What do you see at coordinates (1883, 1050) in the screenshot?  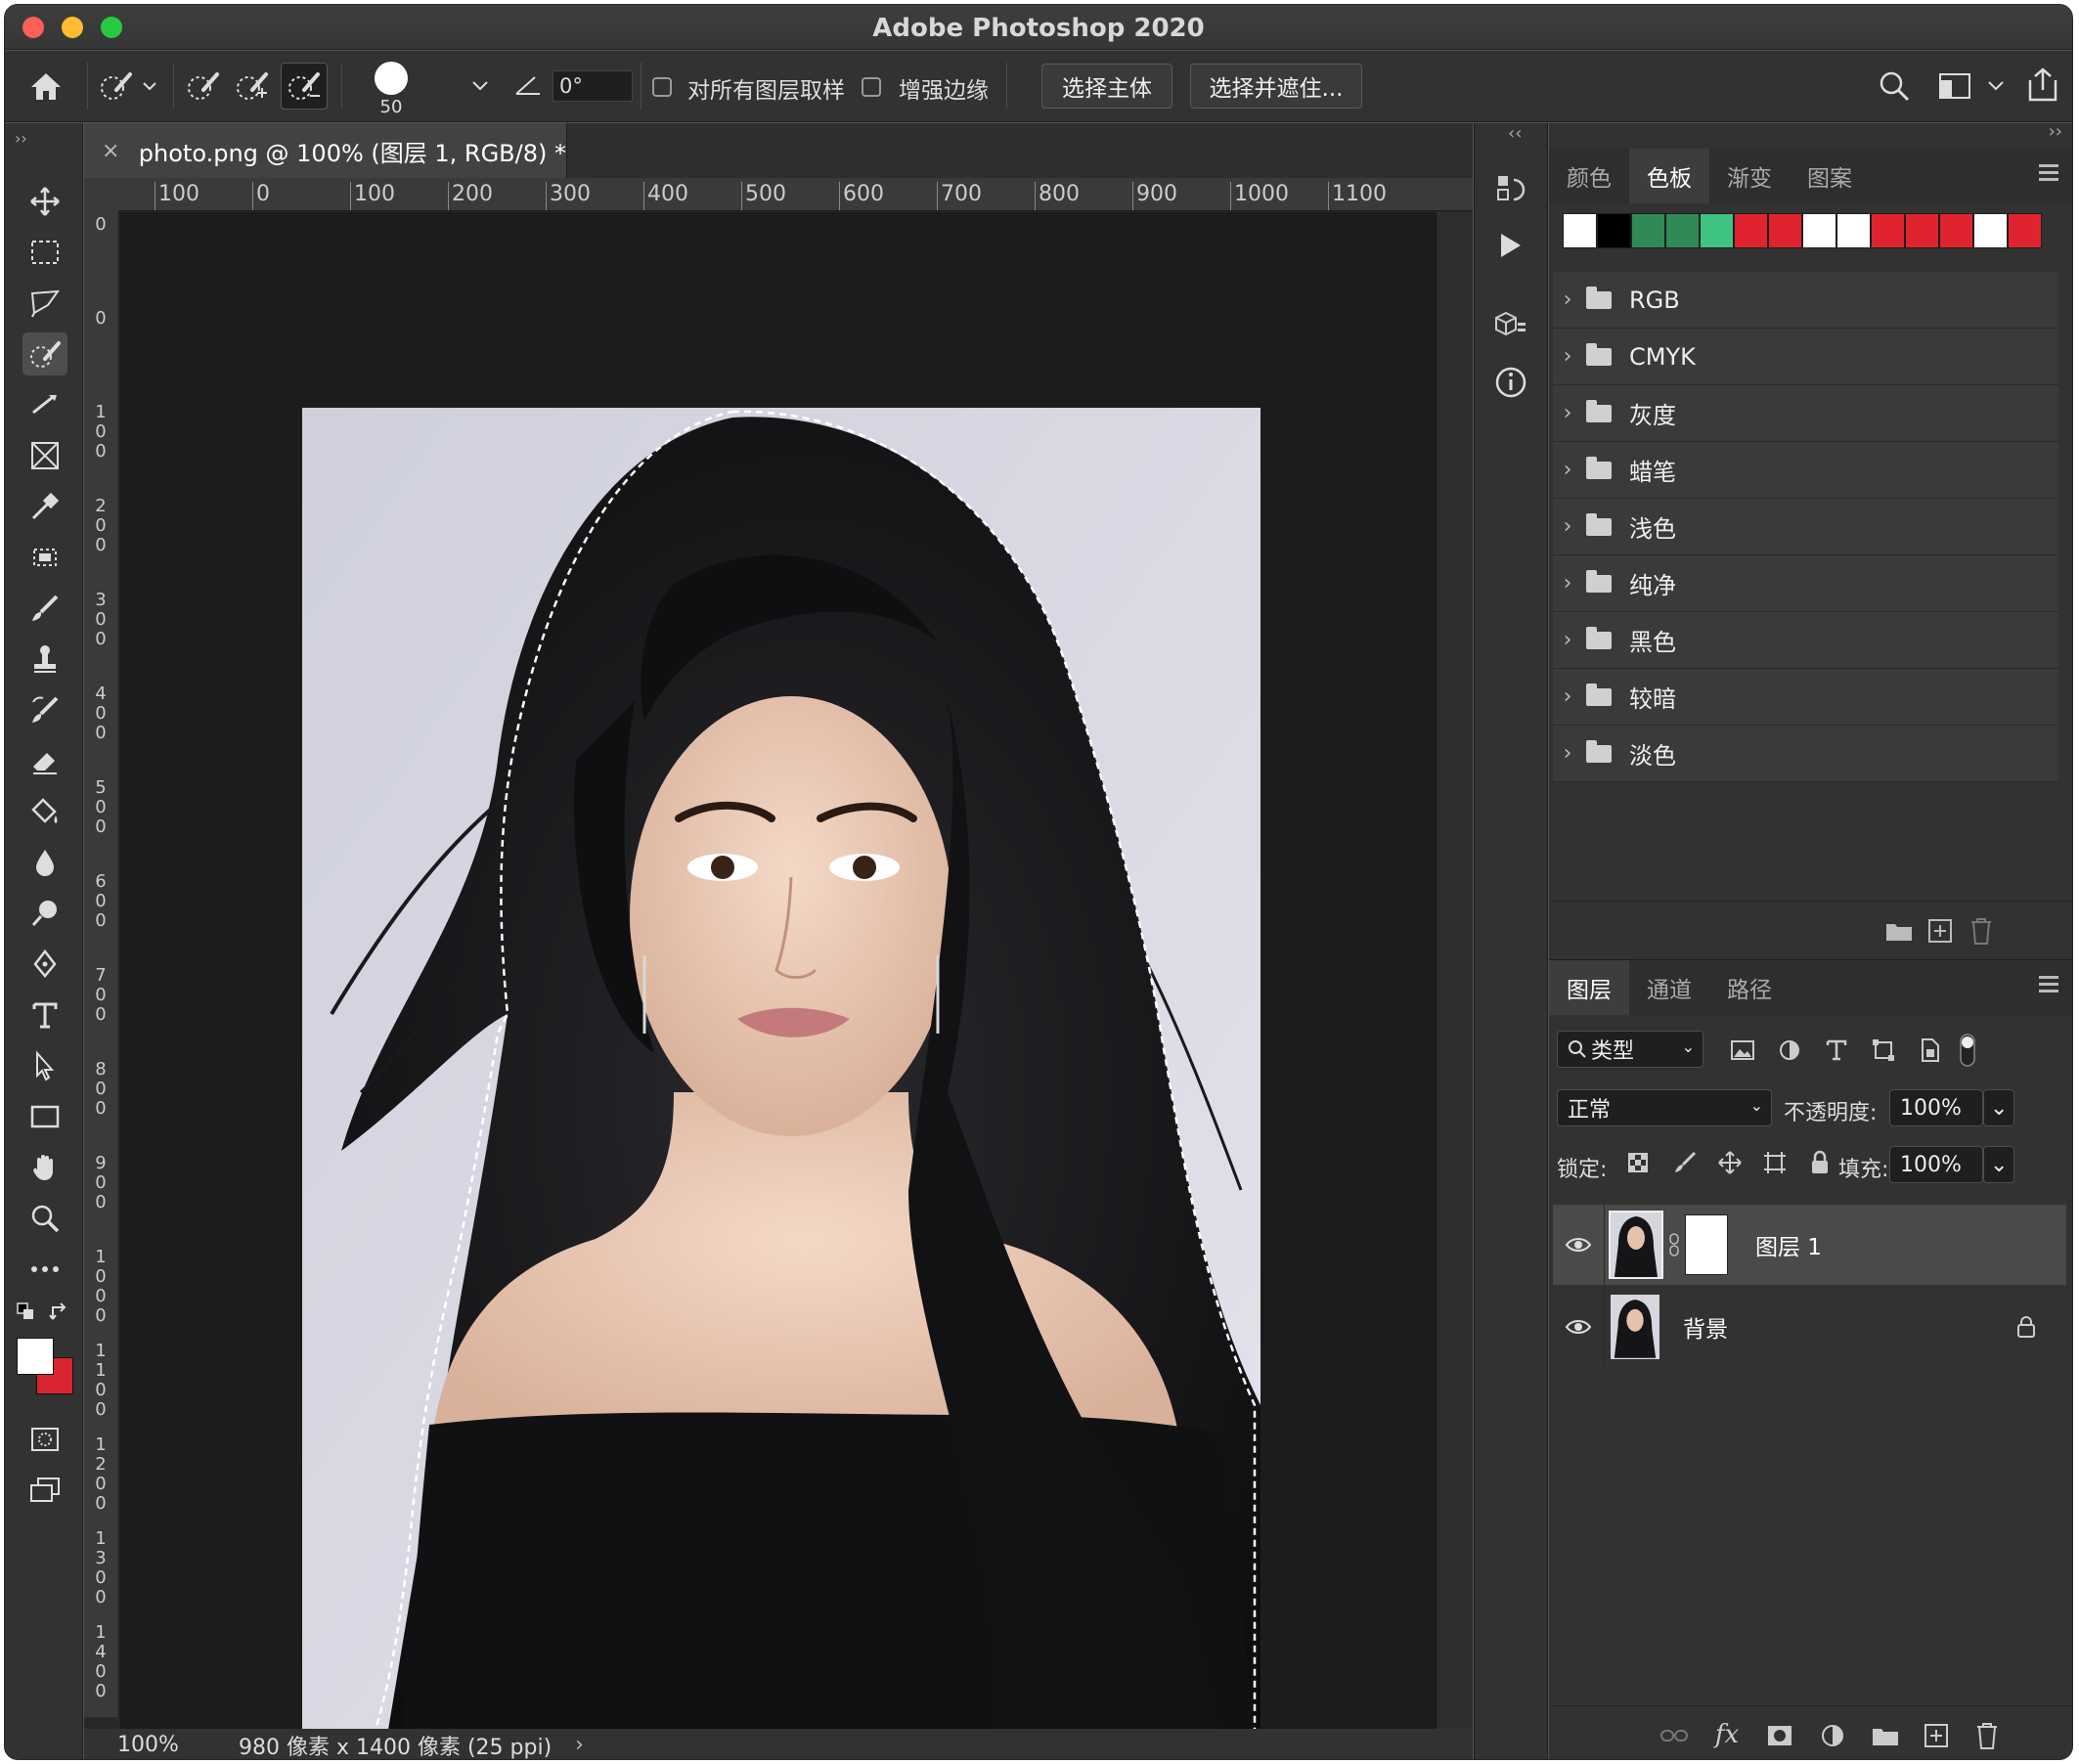 I see `filter-shape-layers-icon` at bounding box center [1883, 1050].